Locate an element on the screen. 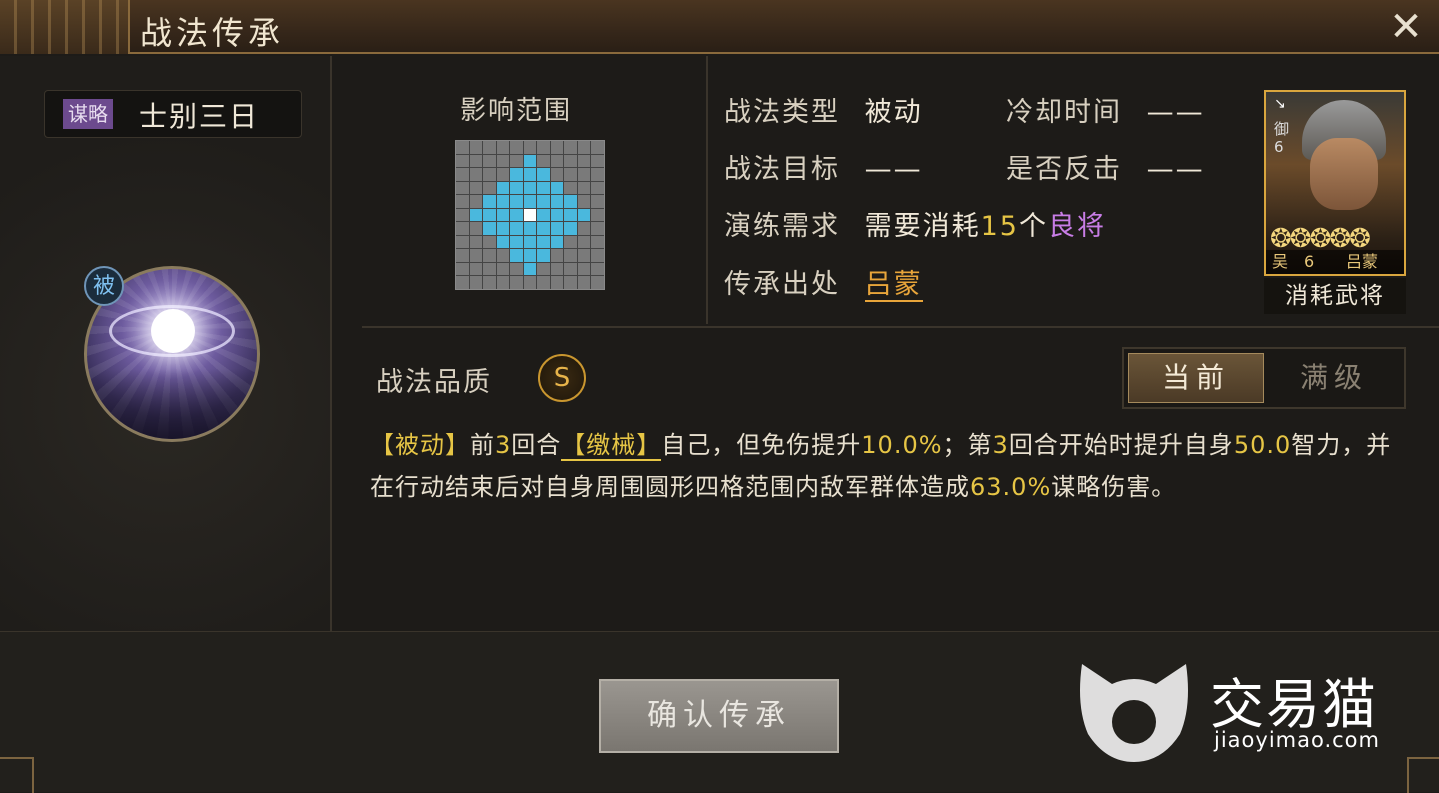 Image resolution: width=1439 pixels, height=793 pixels. desc-text: 前 is located at coordinates (482, 445).